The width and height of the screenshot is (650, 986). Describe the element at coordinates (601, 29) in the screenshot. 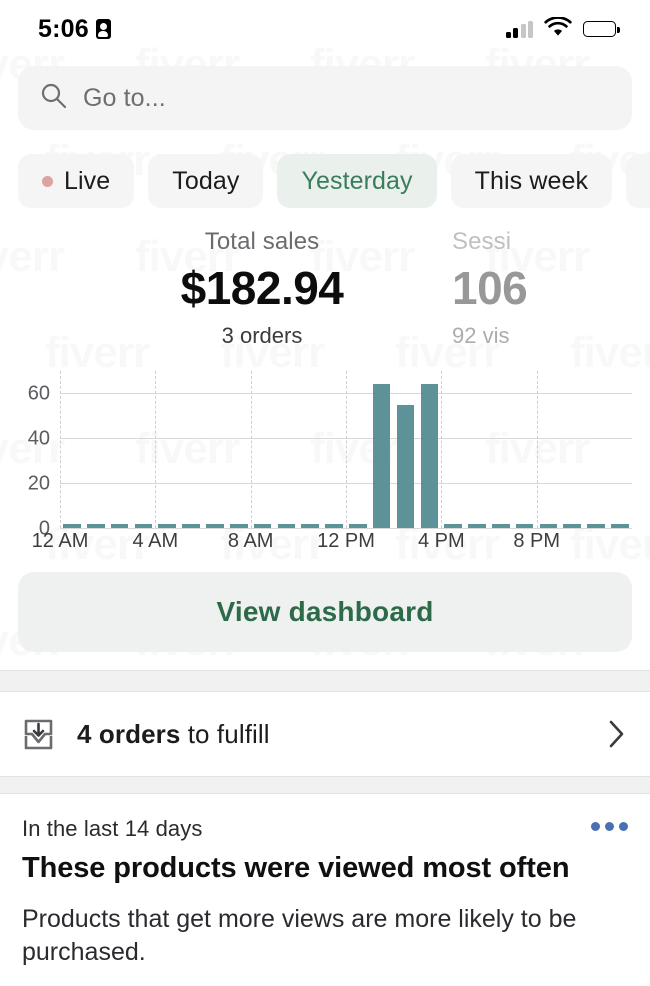

I see `battery-icon` at that location.